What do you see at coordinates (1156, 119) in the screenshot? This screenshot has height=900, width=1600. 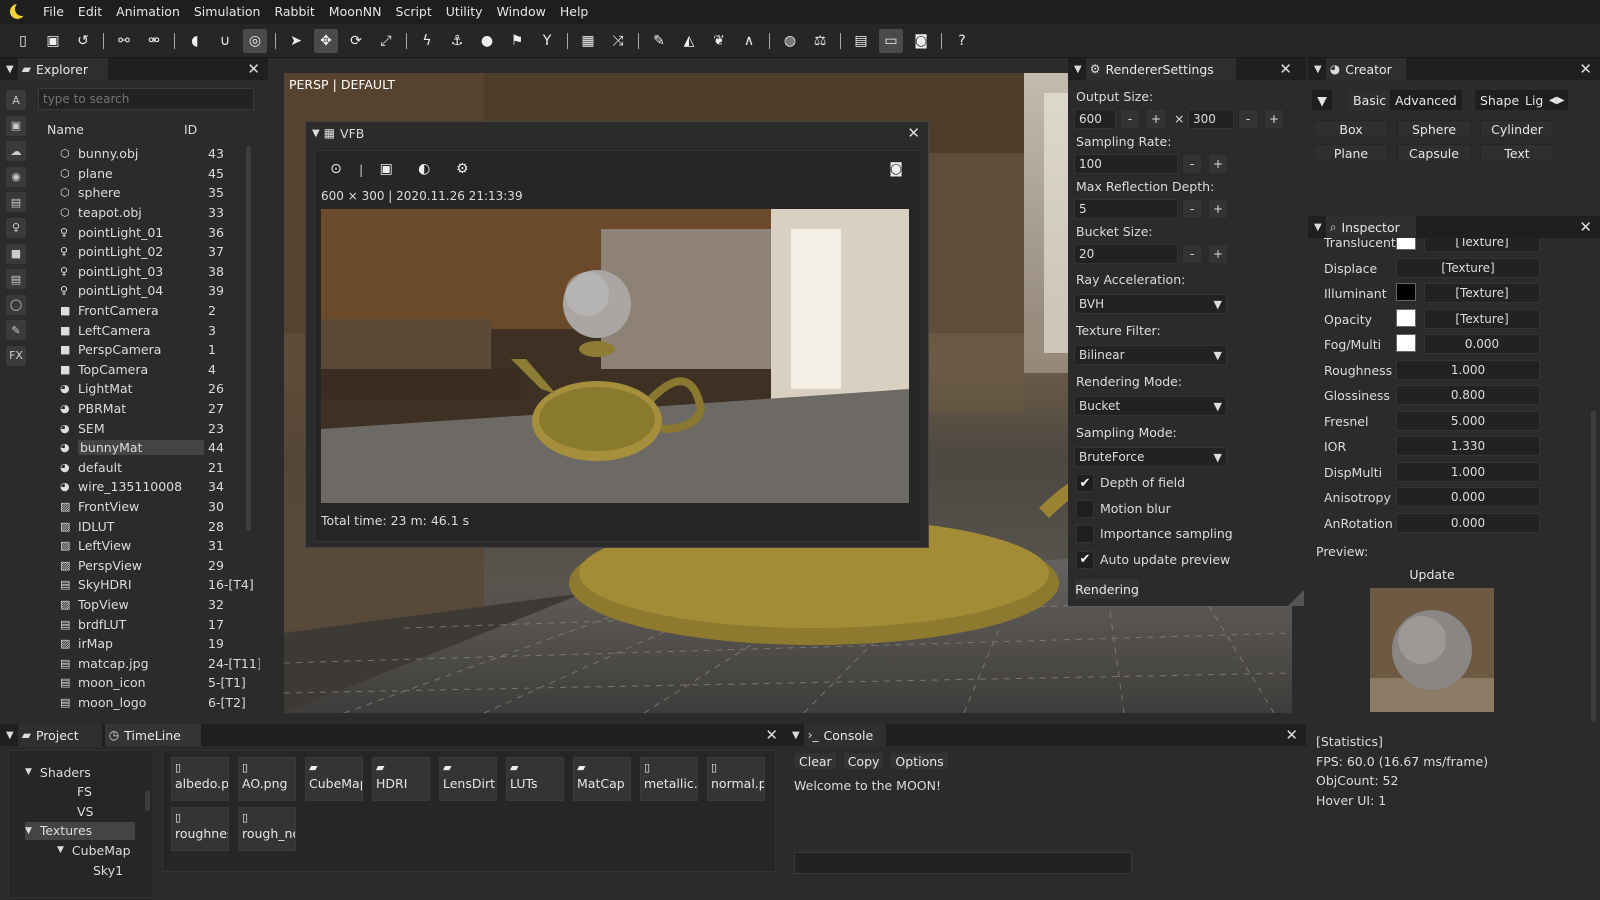 I see `width-plus-button: +` at bounding box center [1156, 119].